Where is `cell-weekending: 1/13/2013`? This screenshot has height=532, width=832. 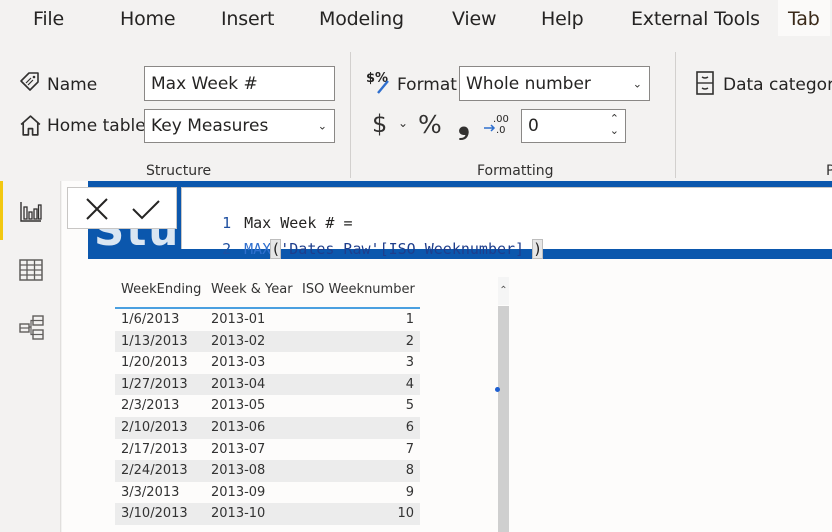 cell-weekending: 1/13/2013 is located at coordinates (154, 341).